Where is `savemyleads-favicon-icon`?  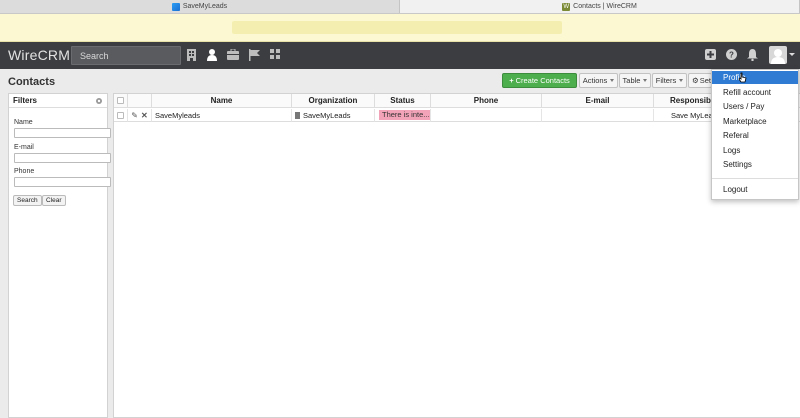
savemyleads-favicon-icon is located at coordinates (175, 6).